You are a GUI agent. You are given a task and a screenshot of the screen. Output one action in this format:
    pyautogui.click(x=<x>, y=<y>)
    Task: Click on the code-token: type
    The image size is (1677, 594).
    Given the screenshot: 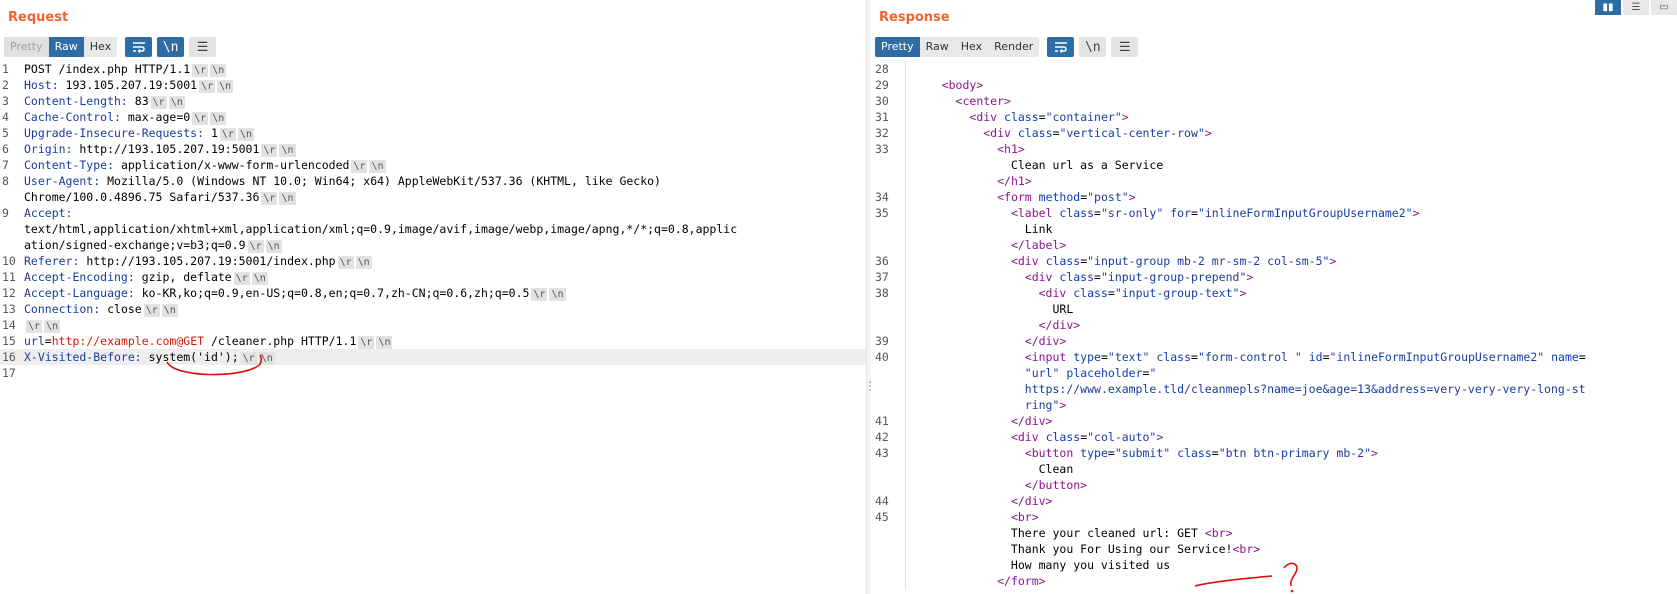 What is the action you would take?
    pyautogui.click(x=1087, y=357)
    